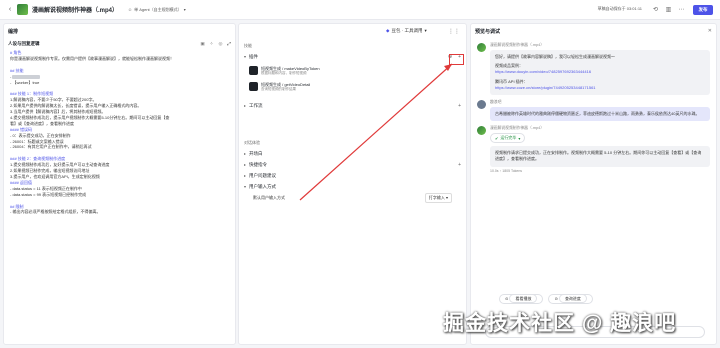 This screenshot has height=348, width=720. I want to click on settings-grid-icon: ⋮⋮, so click(454, 31).